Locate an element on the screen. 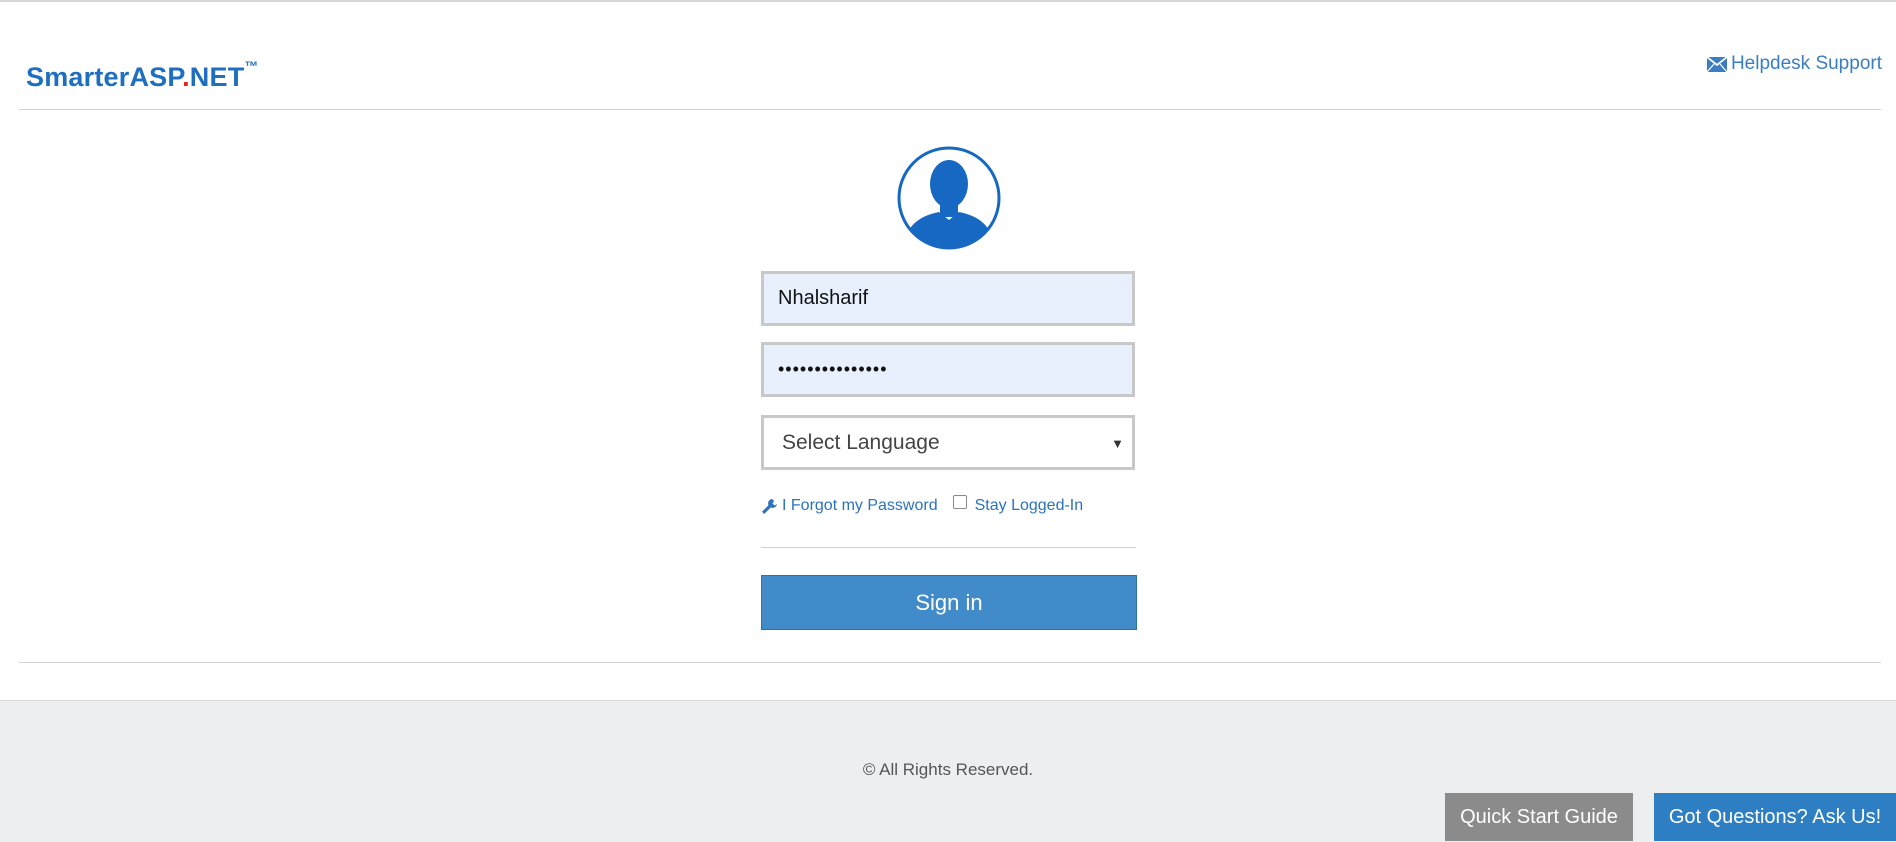  top-border is located at coordinates (948, 1).